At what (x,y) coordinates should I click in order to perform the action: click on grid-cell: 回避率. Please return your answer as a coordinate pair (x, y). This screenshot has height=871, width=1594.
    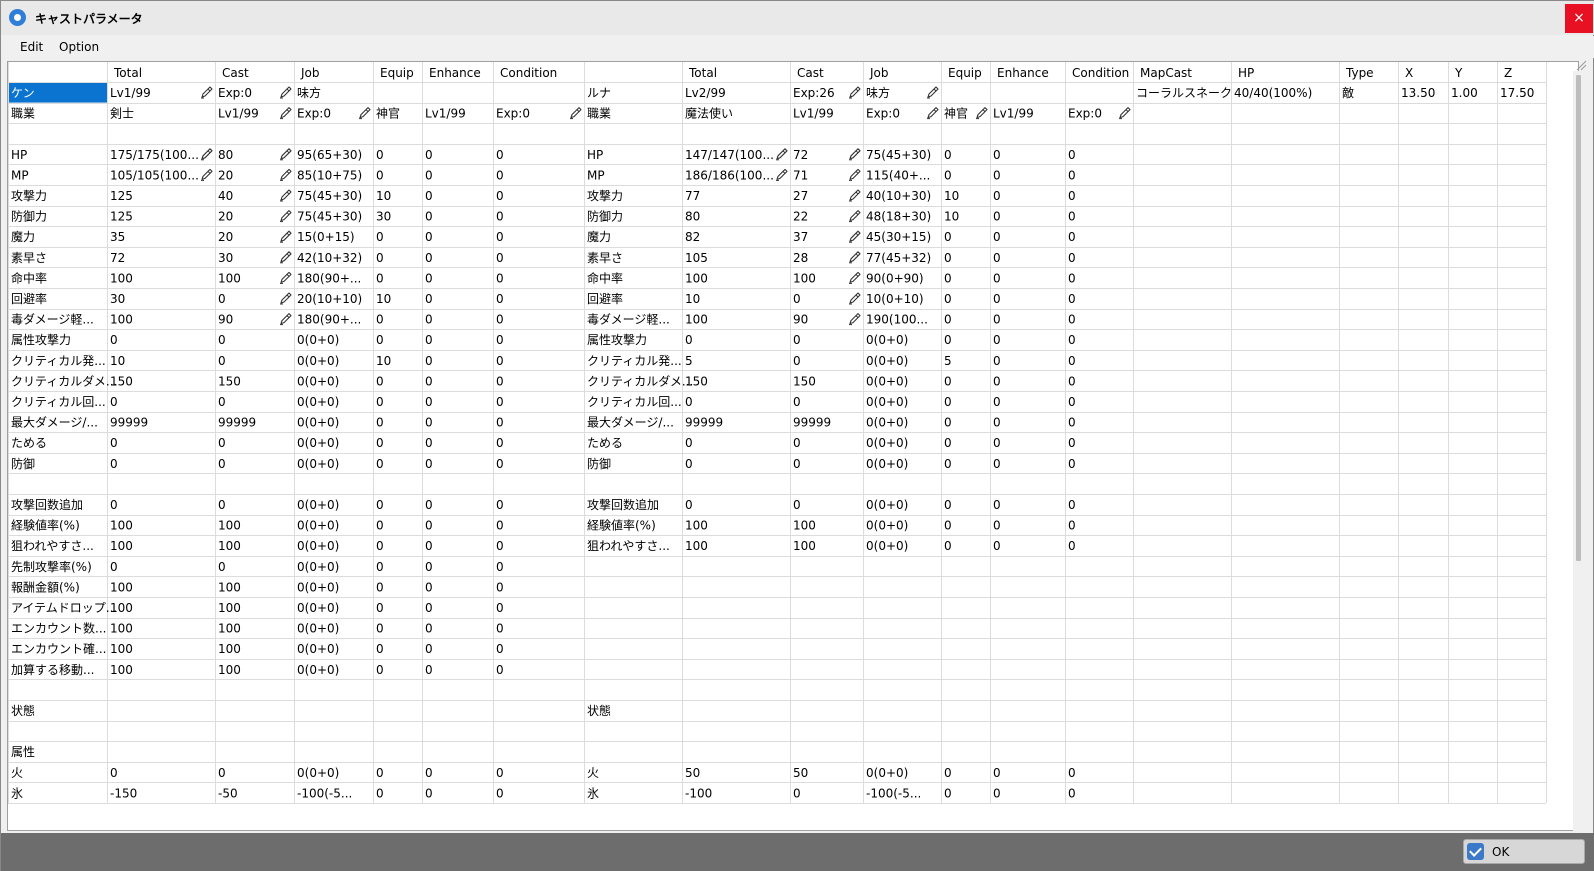
    Looking at the image, I should click on (605, 298).